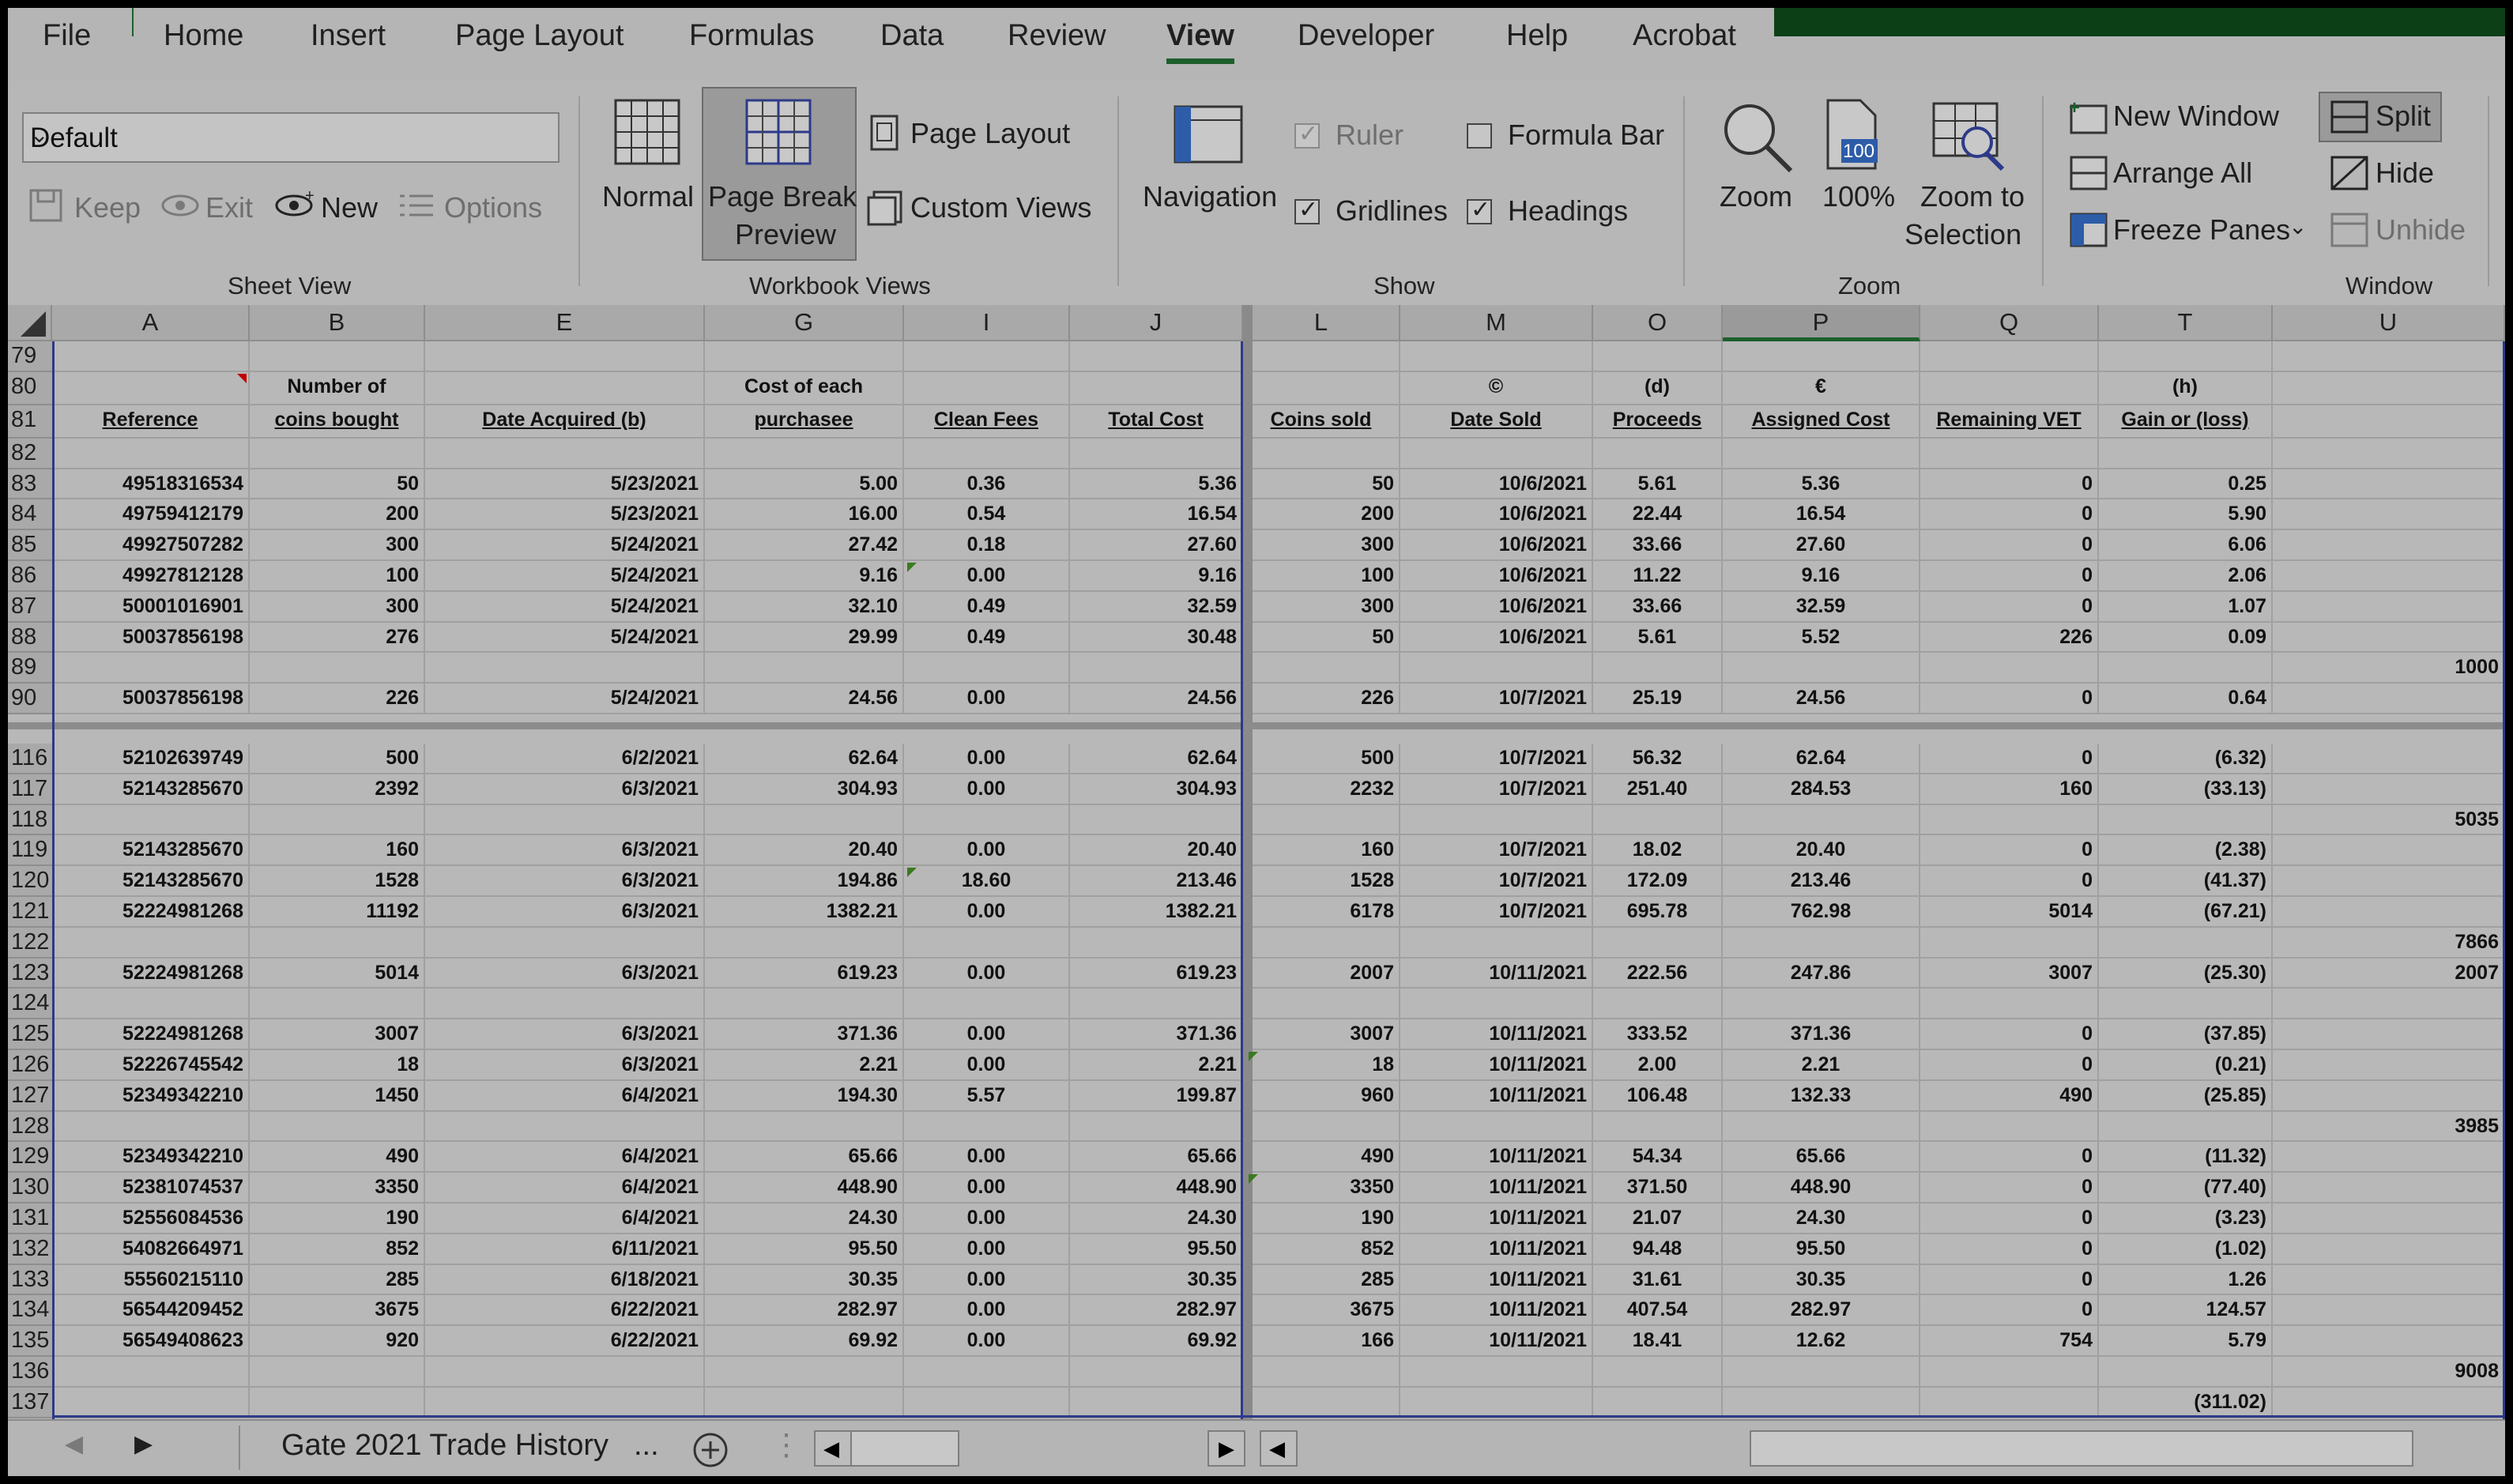 This screenshot has width=2513, height=1484. Describe the element at coordinates (1658, 1004) in the screenshot. I see `cell-o124` at that location.